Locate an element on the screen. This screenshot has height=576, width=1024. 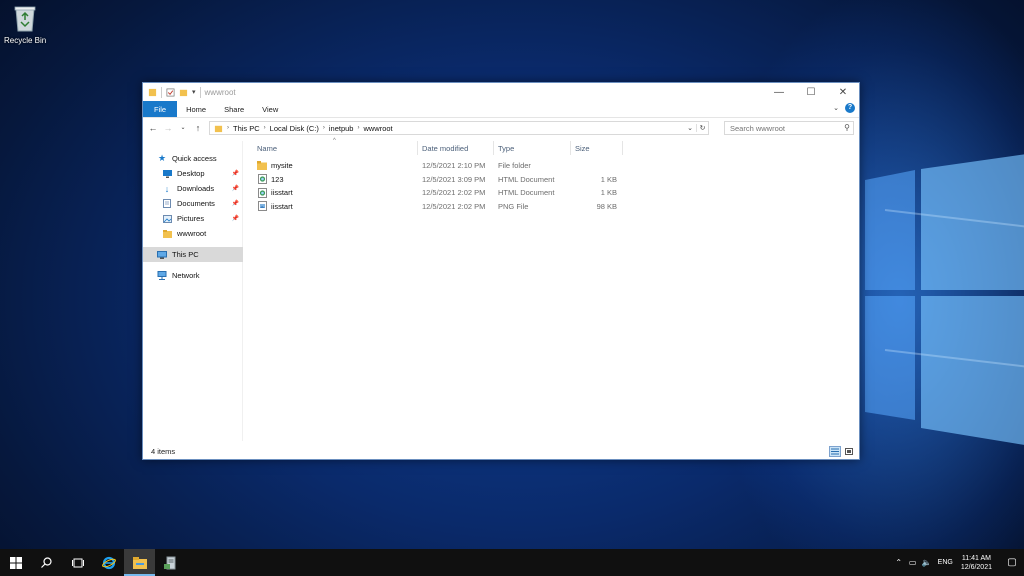
forward-button: → is located at coordinates (168, 128).